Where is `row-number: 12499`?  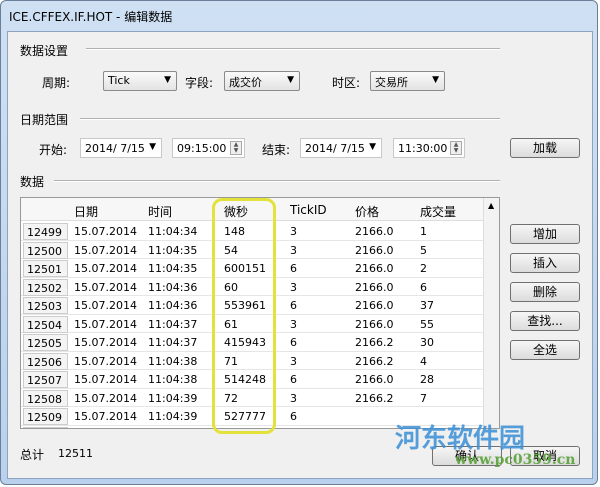
row-number: 12499 is located at coordinates (45, 231).